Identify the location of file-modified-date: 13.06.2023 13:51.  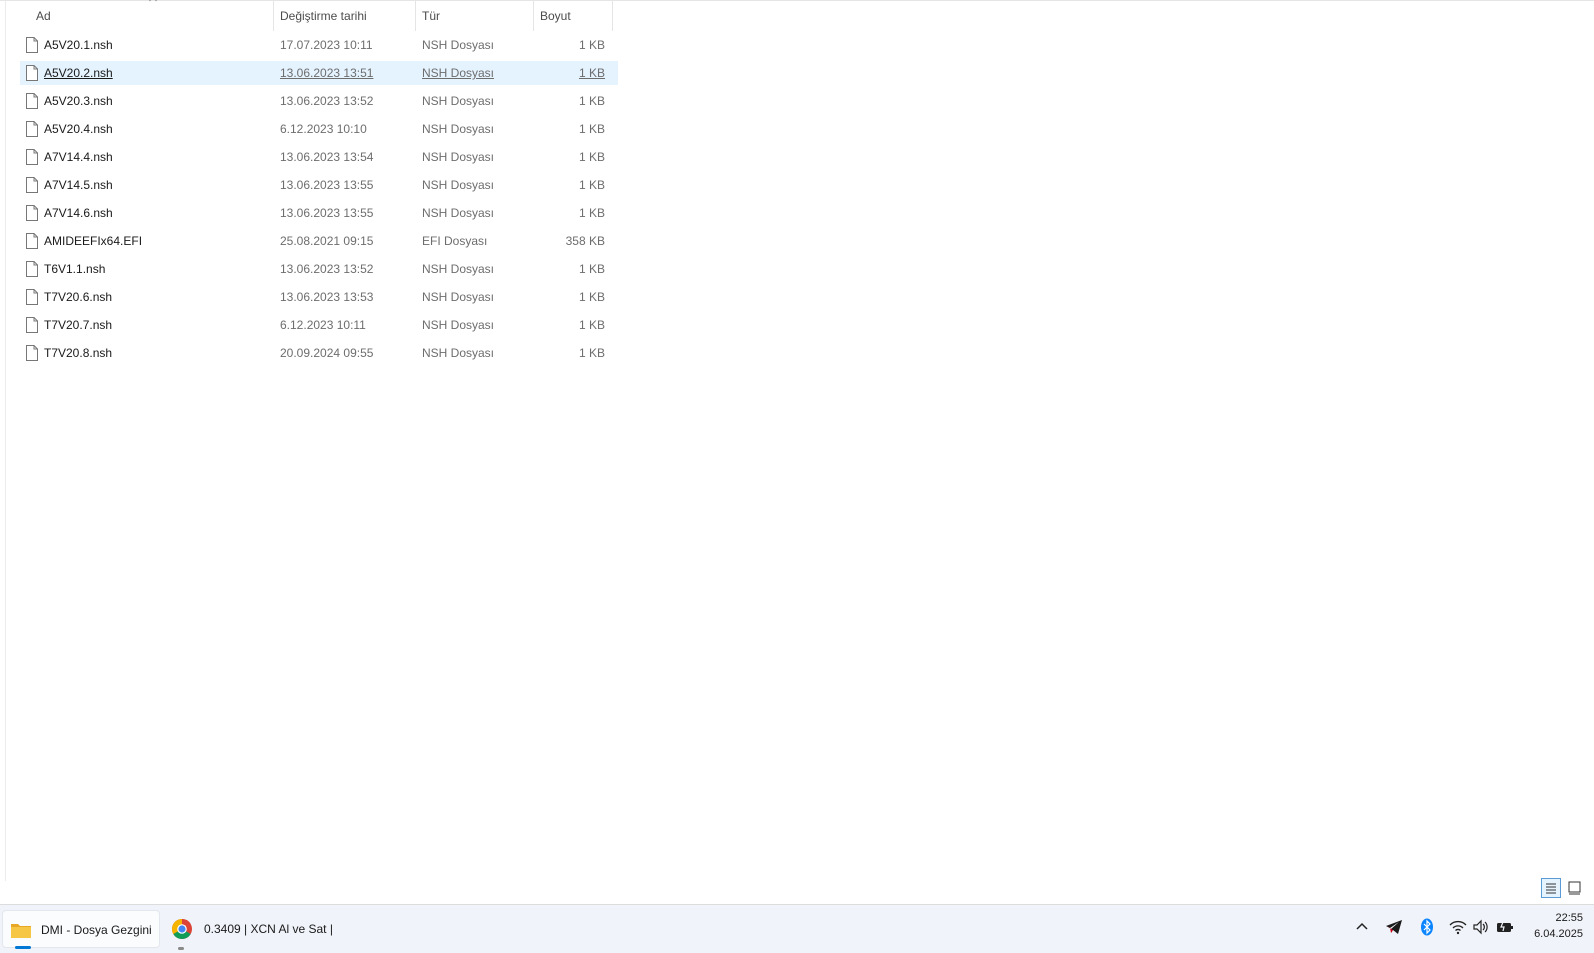
(327, 73).